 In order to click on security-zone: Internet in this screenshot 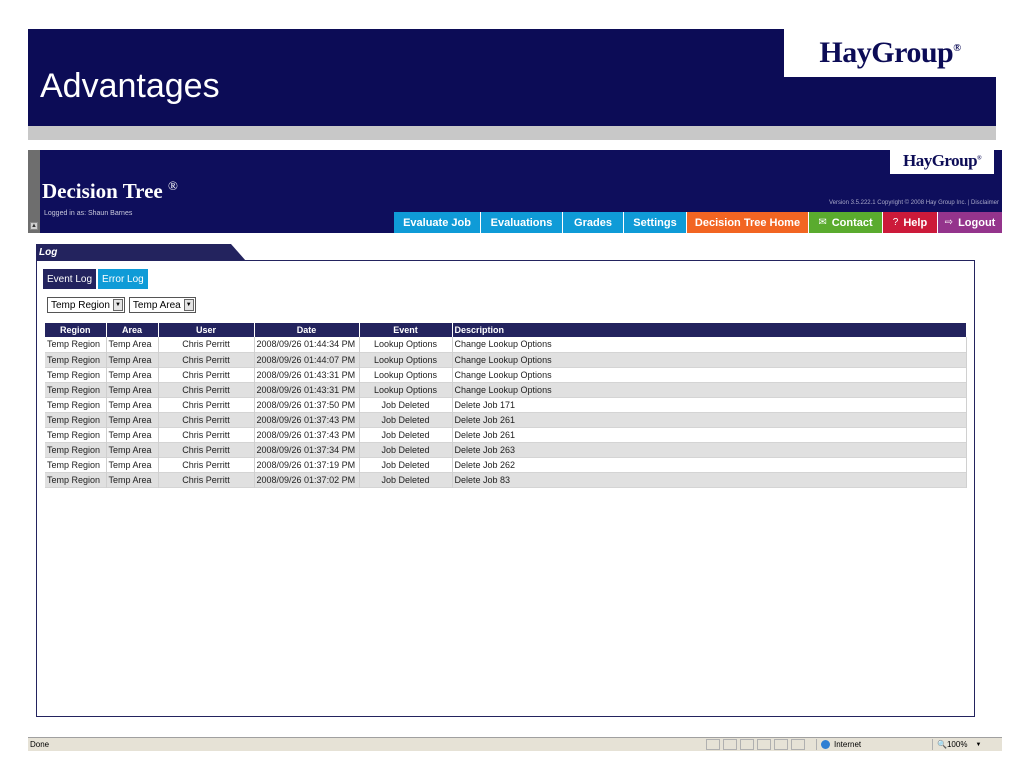, I will do `click(872, 744)`.